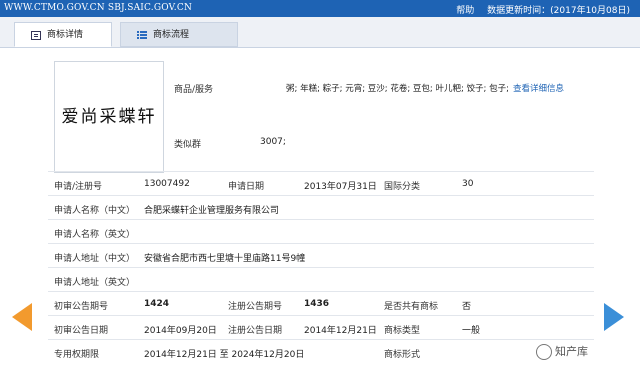 Image resolution: width=640 pixels, height=377 pixels. I want to click on field-label: 初审公告日期, so click(81, 331).